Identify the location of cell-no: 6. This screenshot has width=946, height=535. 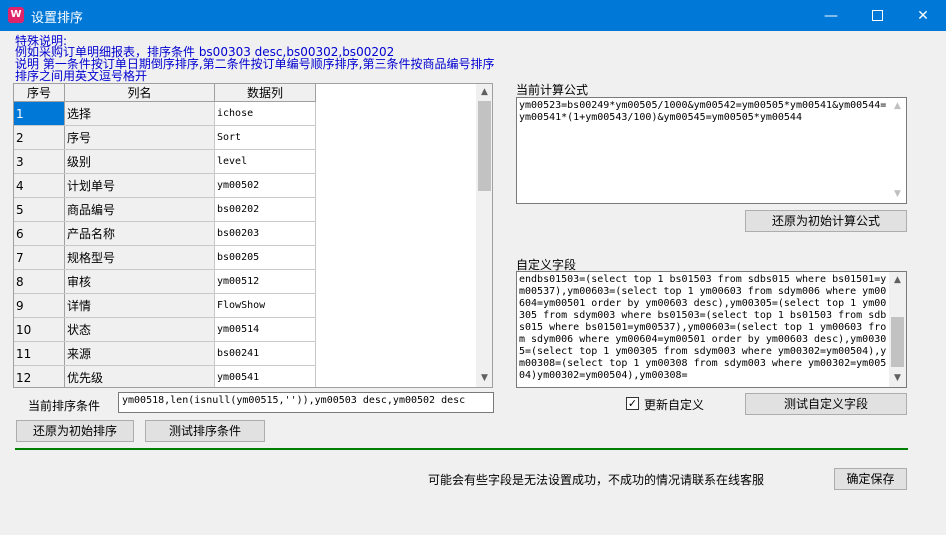
(39, 233).